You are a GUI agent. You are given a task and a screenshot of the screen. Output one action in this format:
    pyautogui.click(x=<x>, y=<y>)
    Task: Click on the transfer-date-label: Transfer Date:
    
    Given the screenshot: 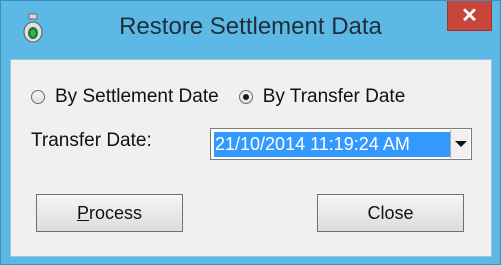 What is the action you would take?
    pyautogui.click(x=91, y=140)
    